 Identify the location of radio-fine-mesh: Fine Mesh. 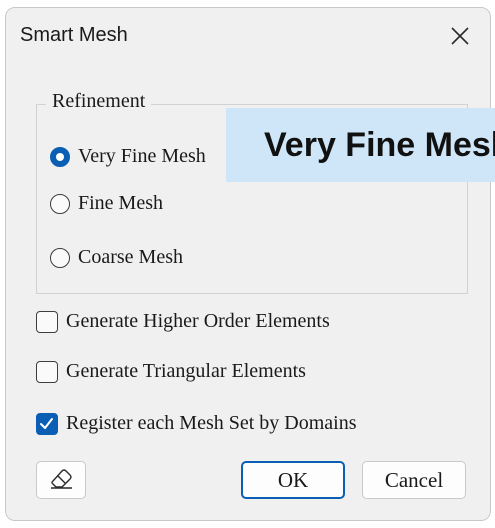
(106, 203).